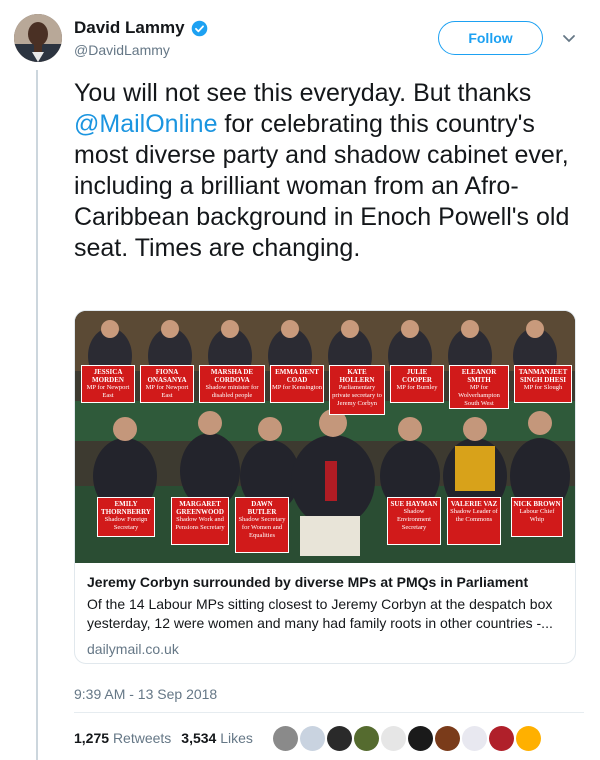 This screenshot has height=760, width=600. Describe the element at coordinates (145, 694) in the screenshot. I see `timestamp: 9:39 AM - 13 Sep 2018` at that location.